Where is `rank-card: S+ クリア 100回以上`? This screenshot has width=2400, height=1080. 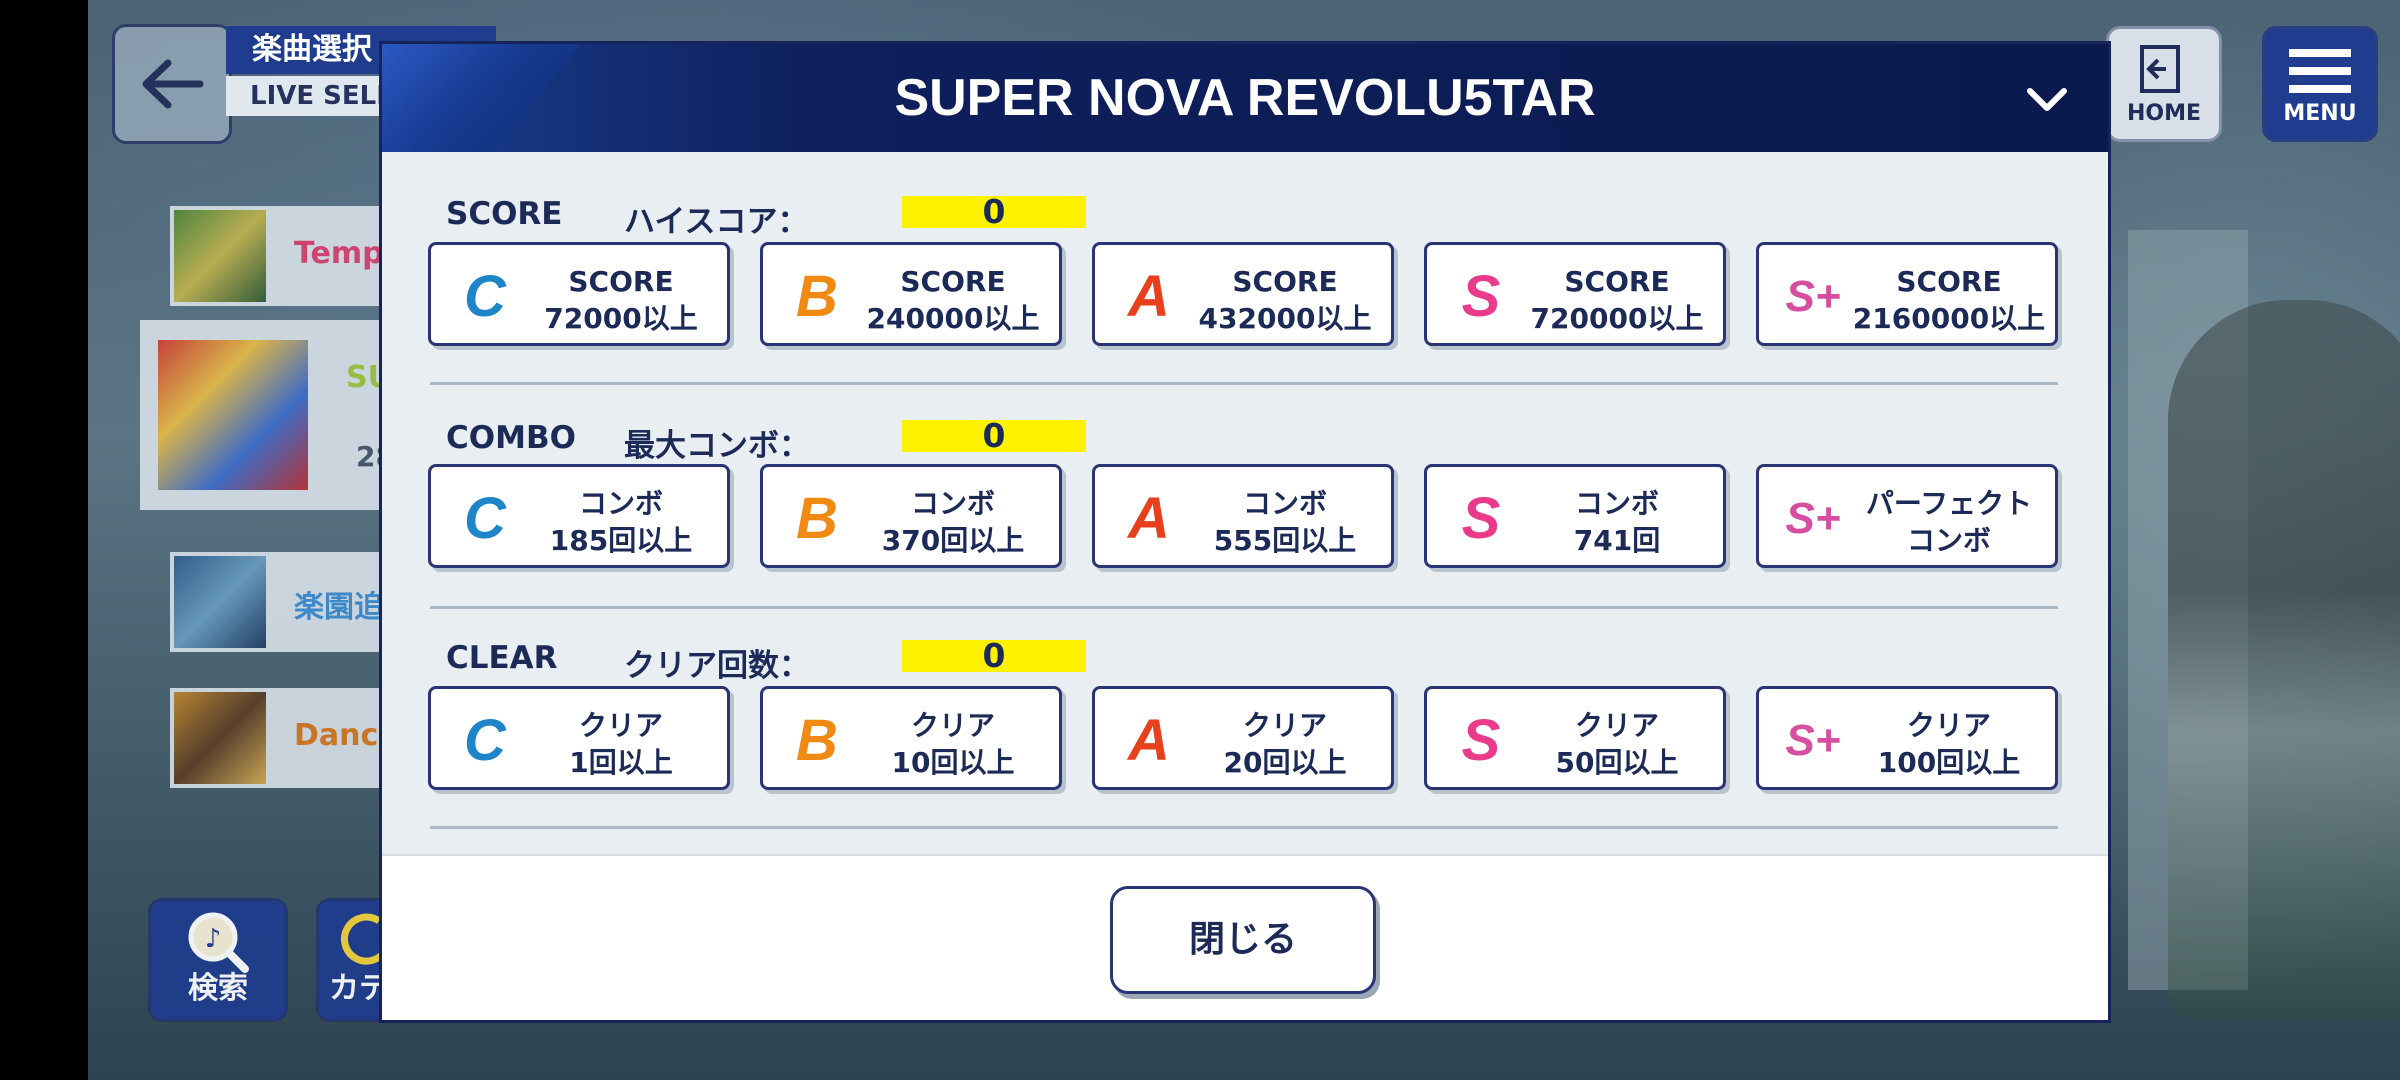 rank-card: S+ クリア 100回以上 is located at coordinates (1907, 738).